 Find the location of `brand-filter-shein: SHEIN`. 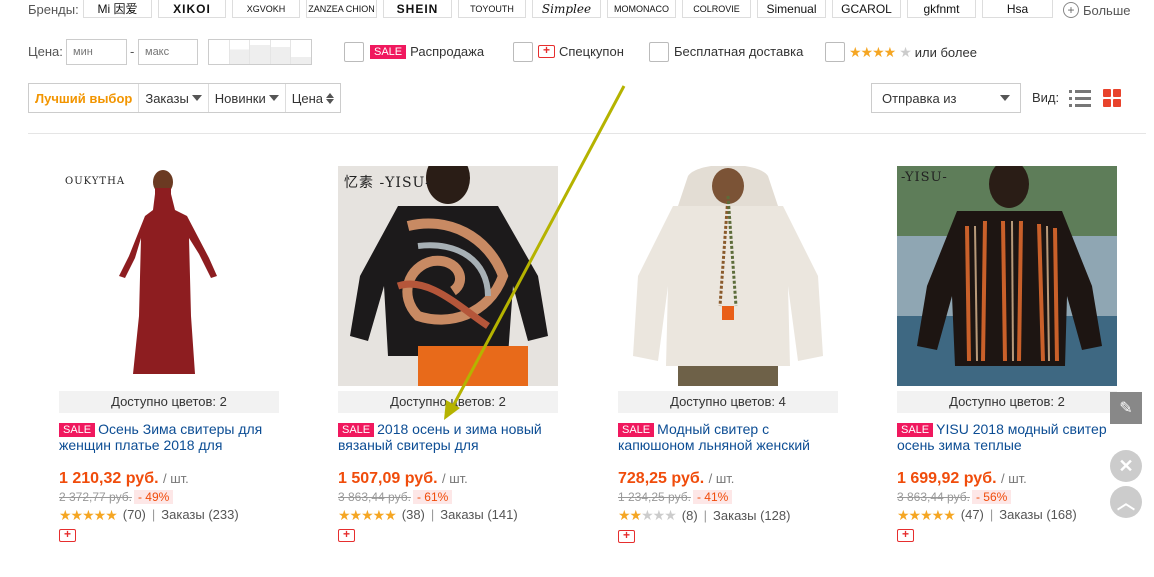

brand-filter-shein: SHEIN is located at coordinates (417, 9).